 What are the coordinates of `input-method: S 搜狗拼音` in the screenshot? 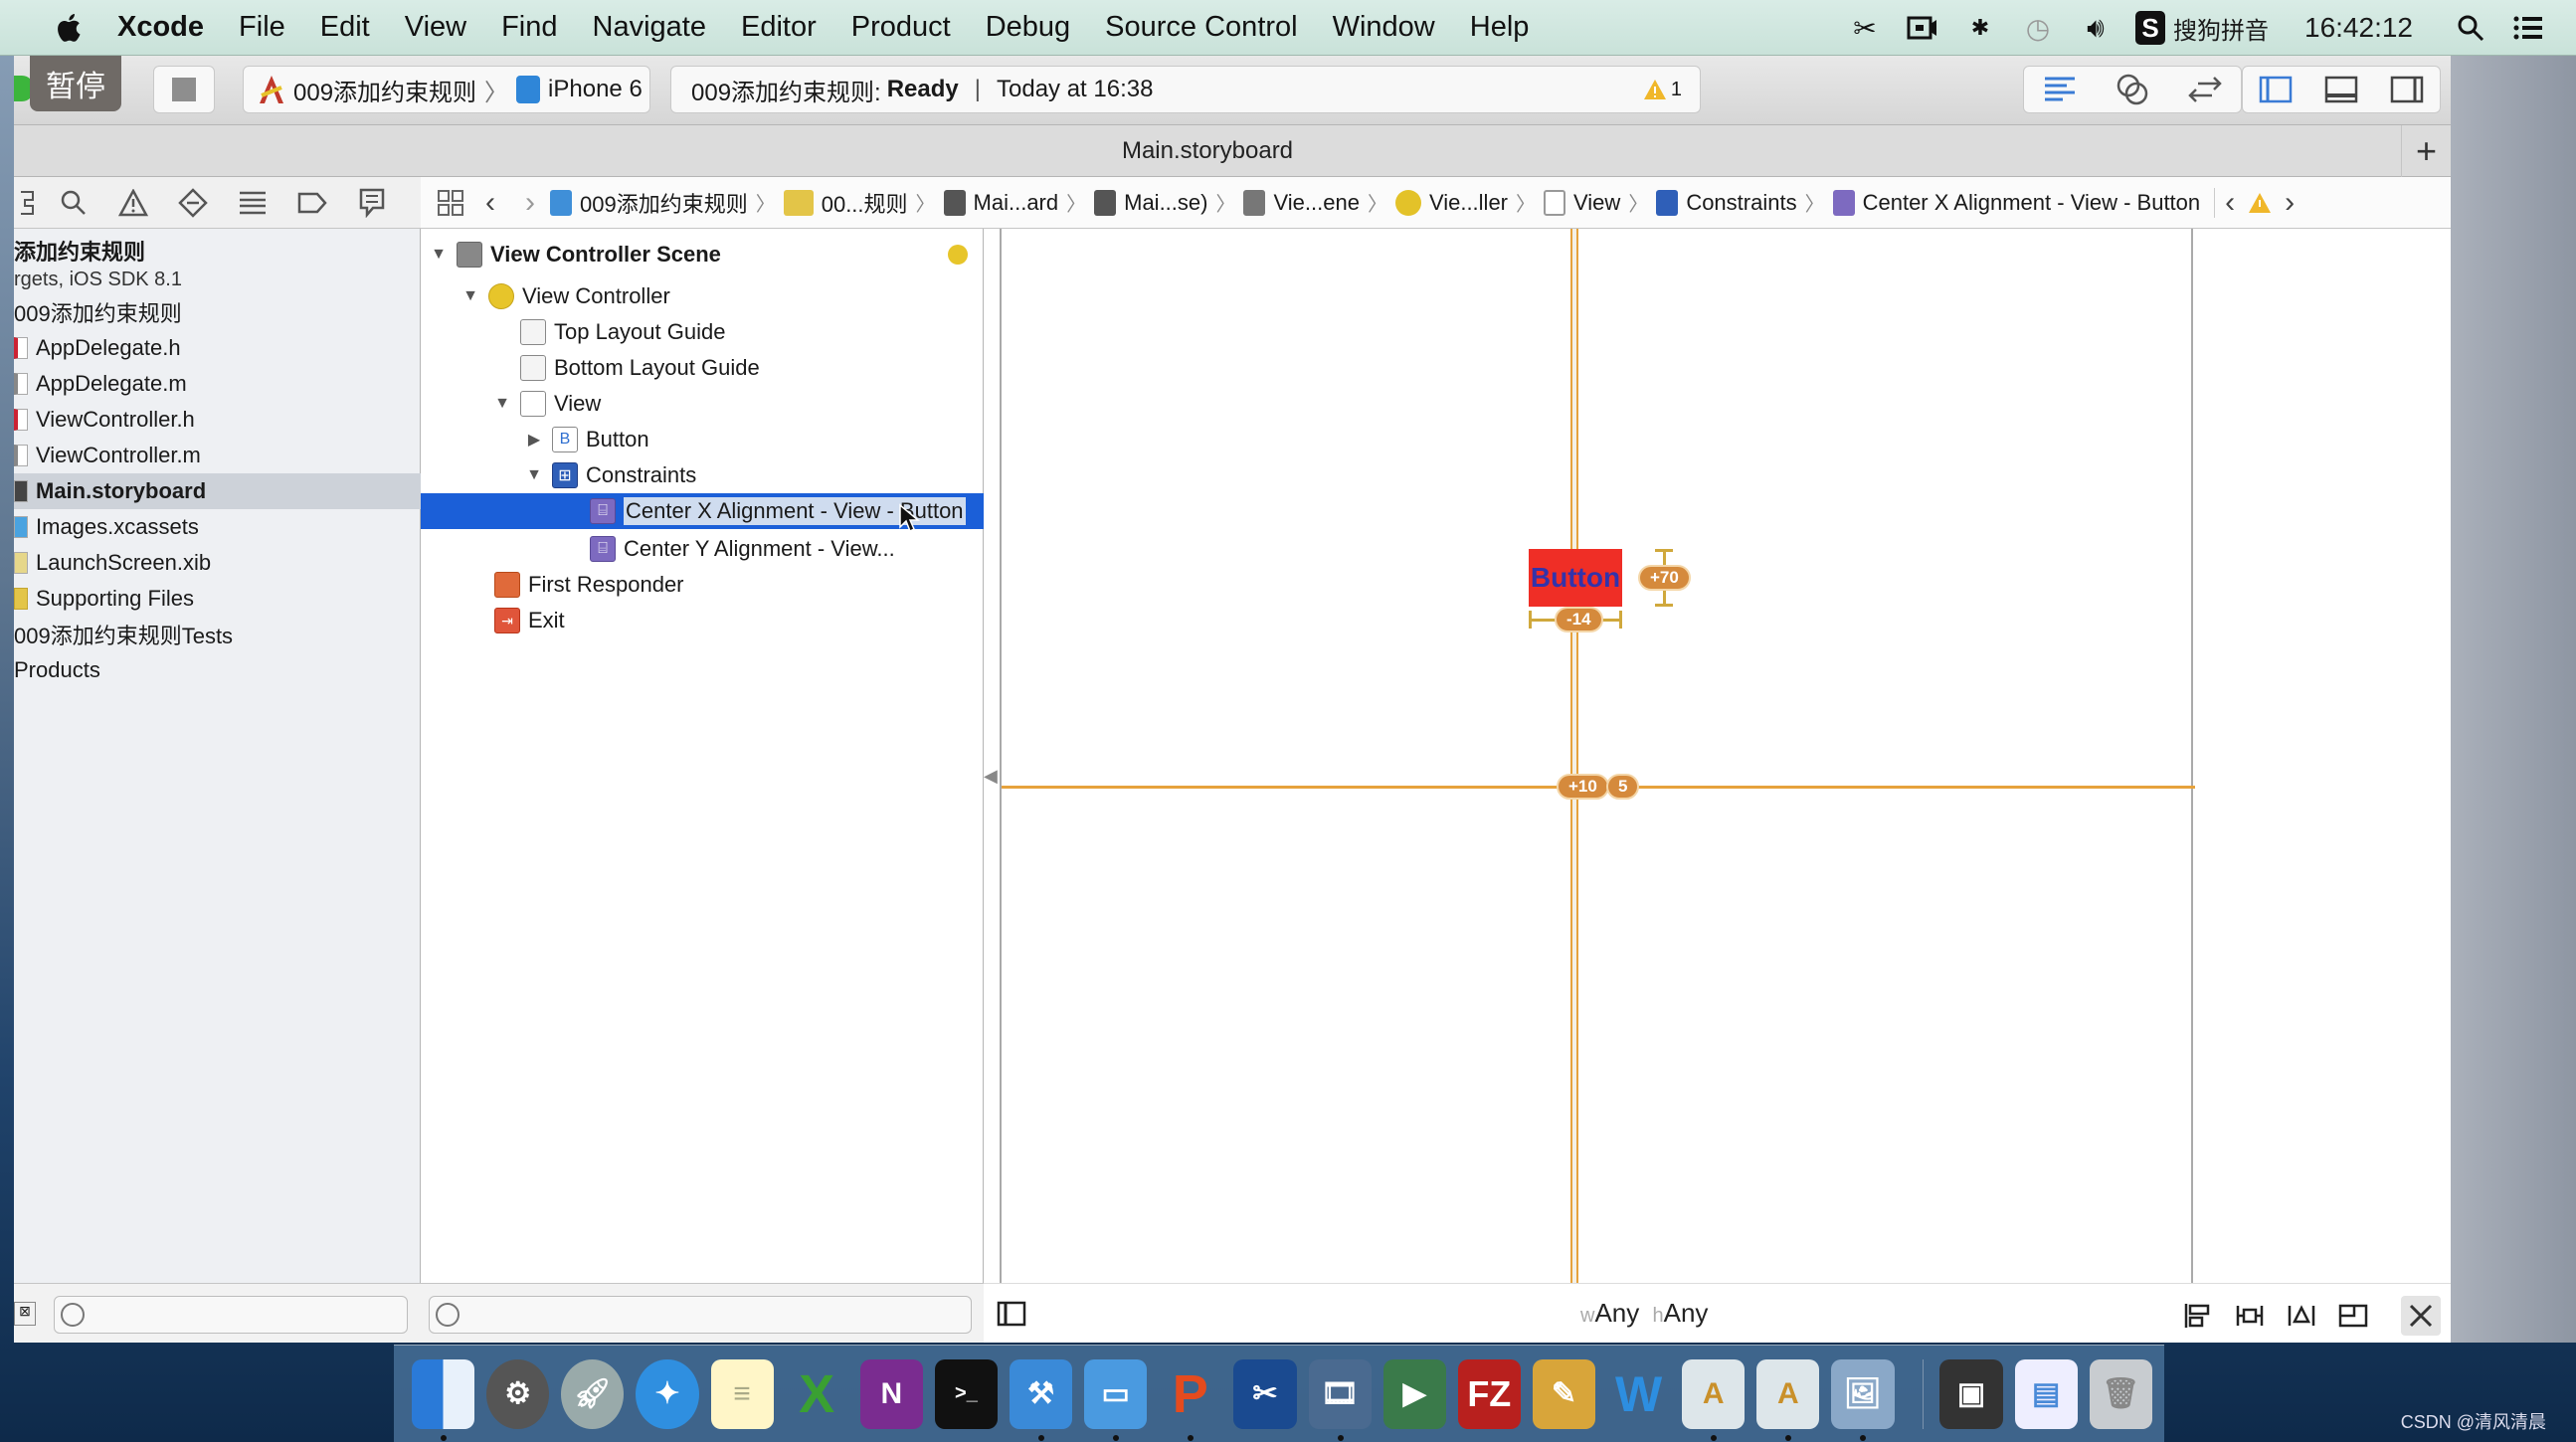 It's located at (2202, 28).